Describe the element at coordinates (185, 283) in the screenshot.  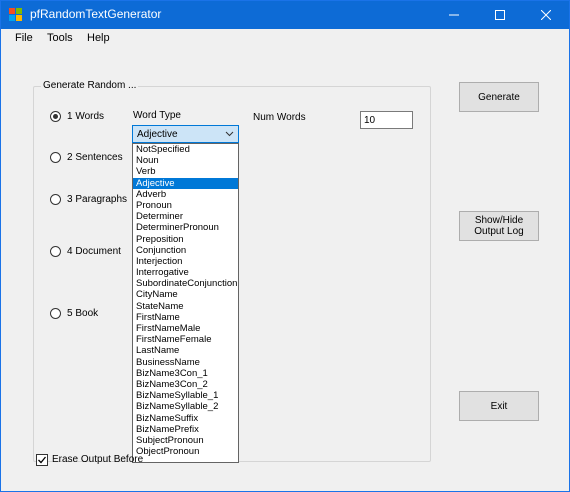
I see `dropdown-option: SubordinateConjunction` at that location.